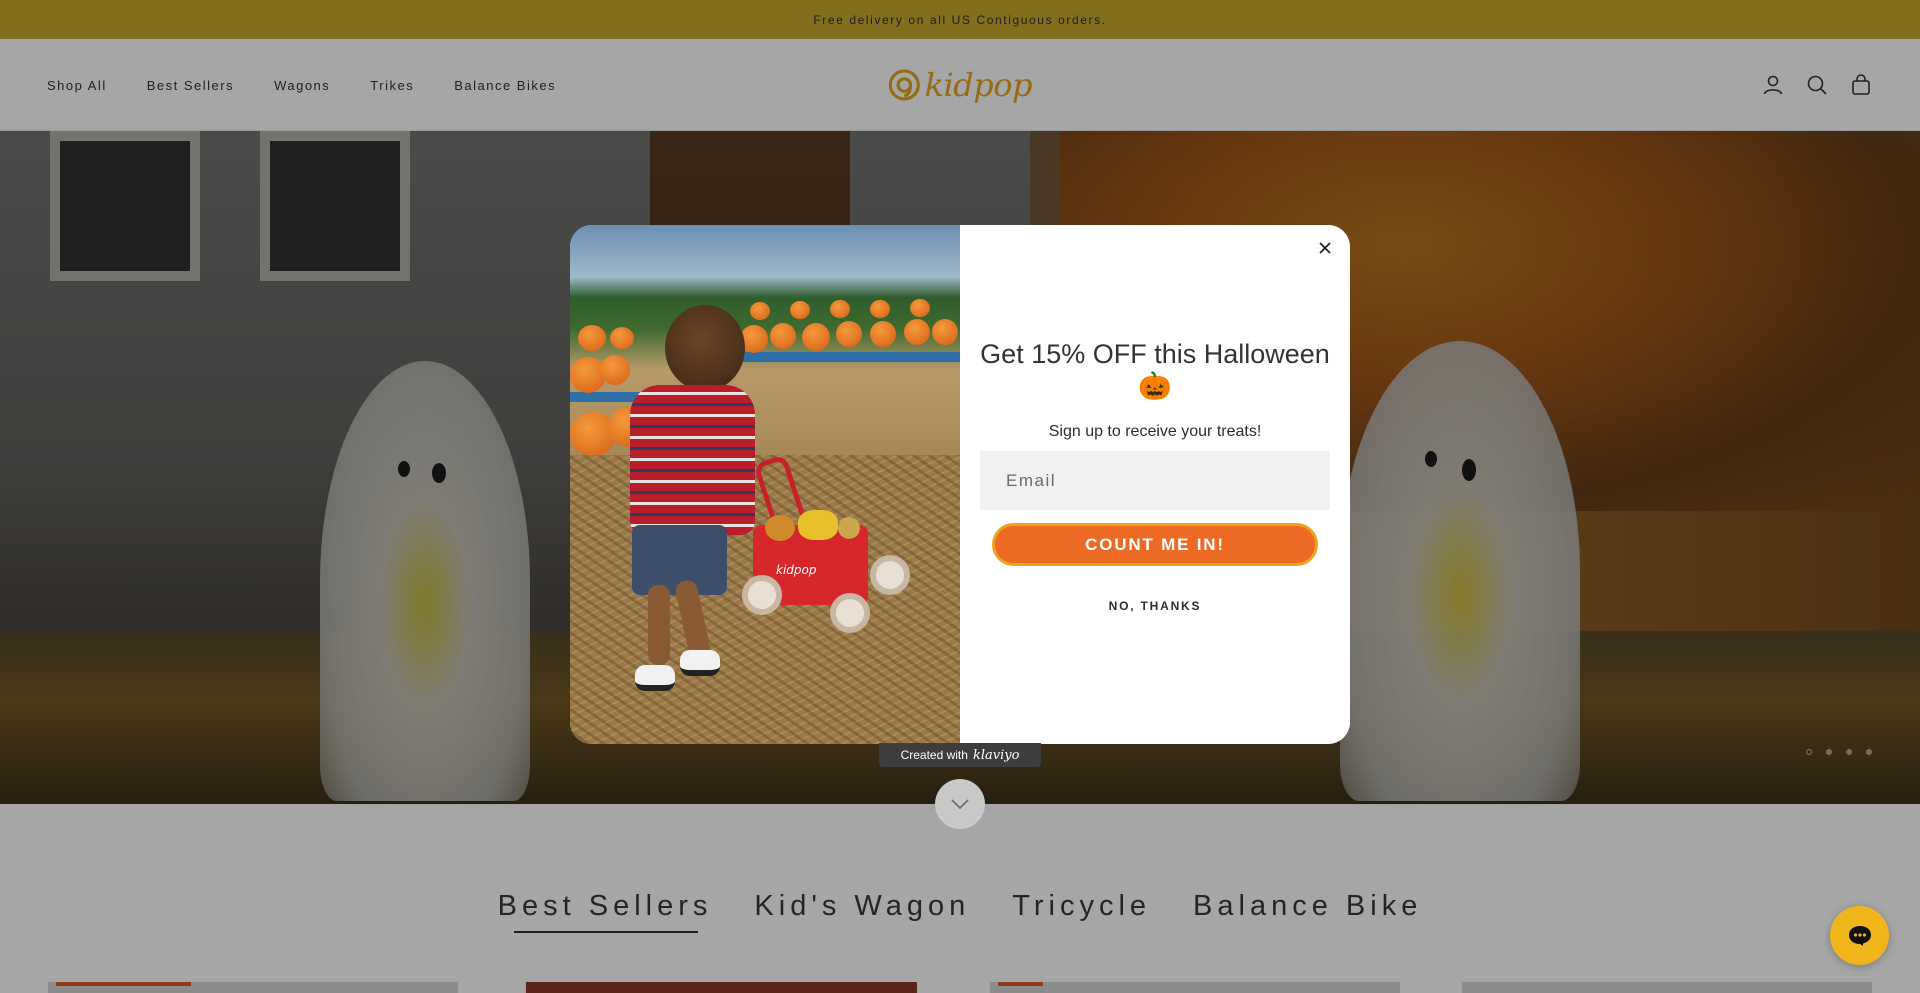 Image resolution: width=1920 pixels, height=993 pixels. I want to click on chat-launcher-button, so click(1859, 935).